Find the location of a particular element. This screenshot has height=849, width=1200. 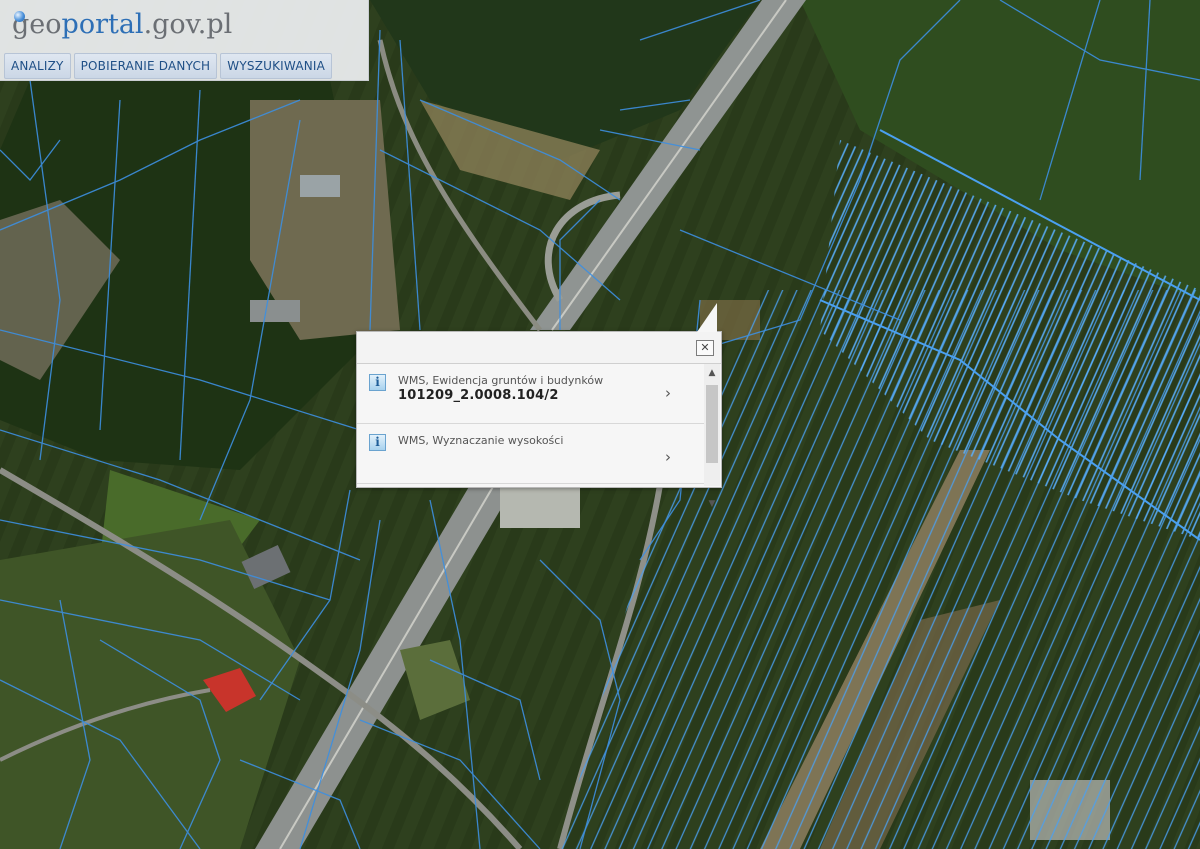

nav-wyszukiwania-button: WYSZUKIWANIA is located at coordinates (276, 66).